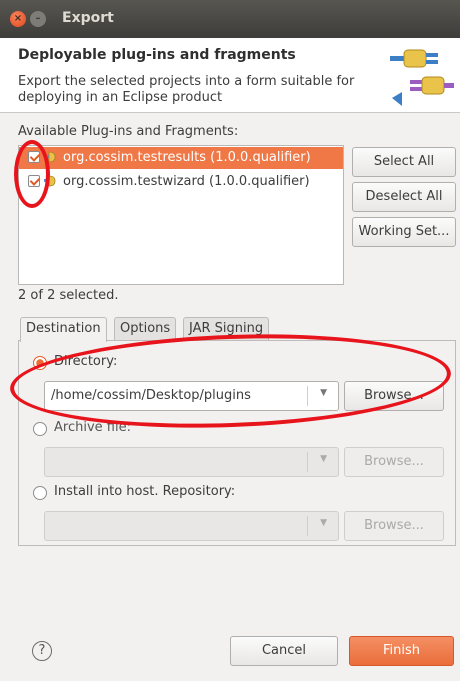 Image resolution: width=460 pixels, height=681 pixels. What do you see at coordinates (404, 197) in the screenshot?
I see `deselect-all-button: Deselect All` at bounding box center [404, 197].